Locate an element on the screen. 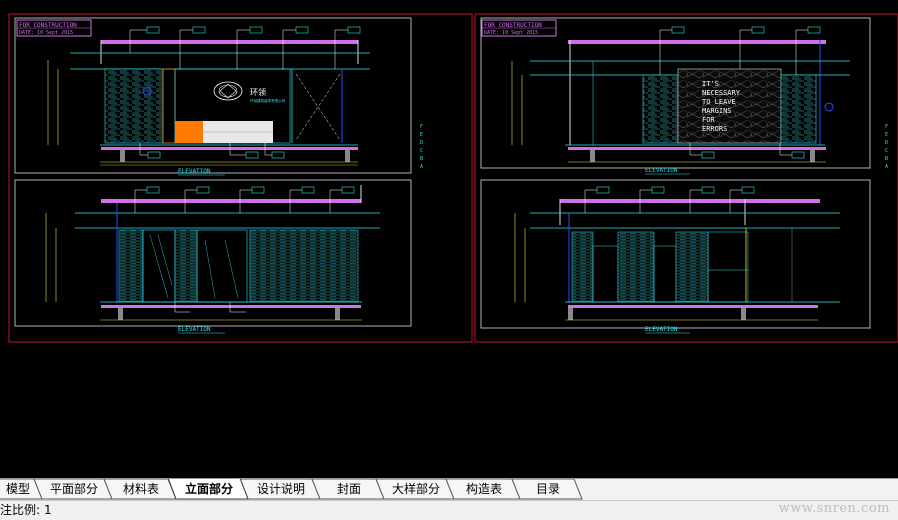 Image resolution: width=898 pixels, height=520 pixels. svg-text: MARGINS is located at coordinates (717, 111).